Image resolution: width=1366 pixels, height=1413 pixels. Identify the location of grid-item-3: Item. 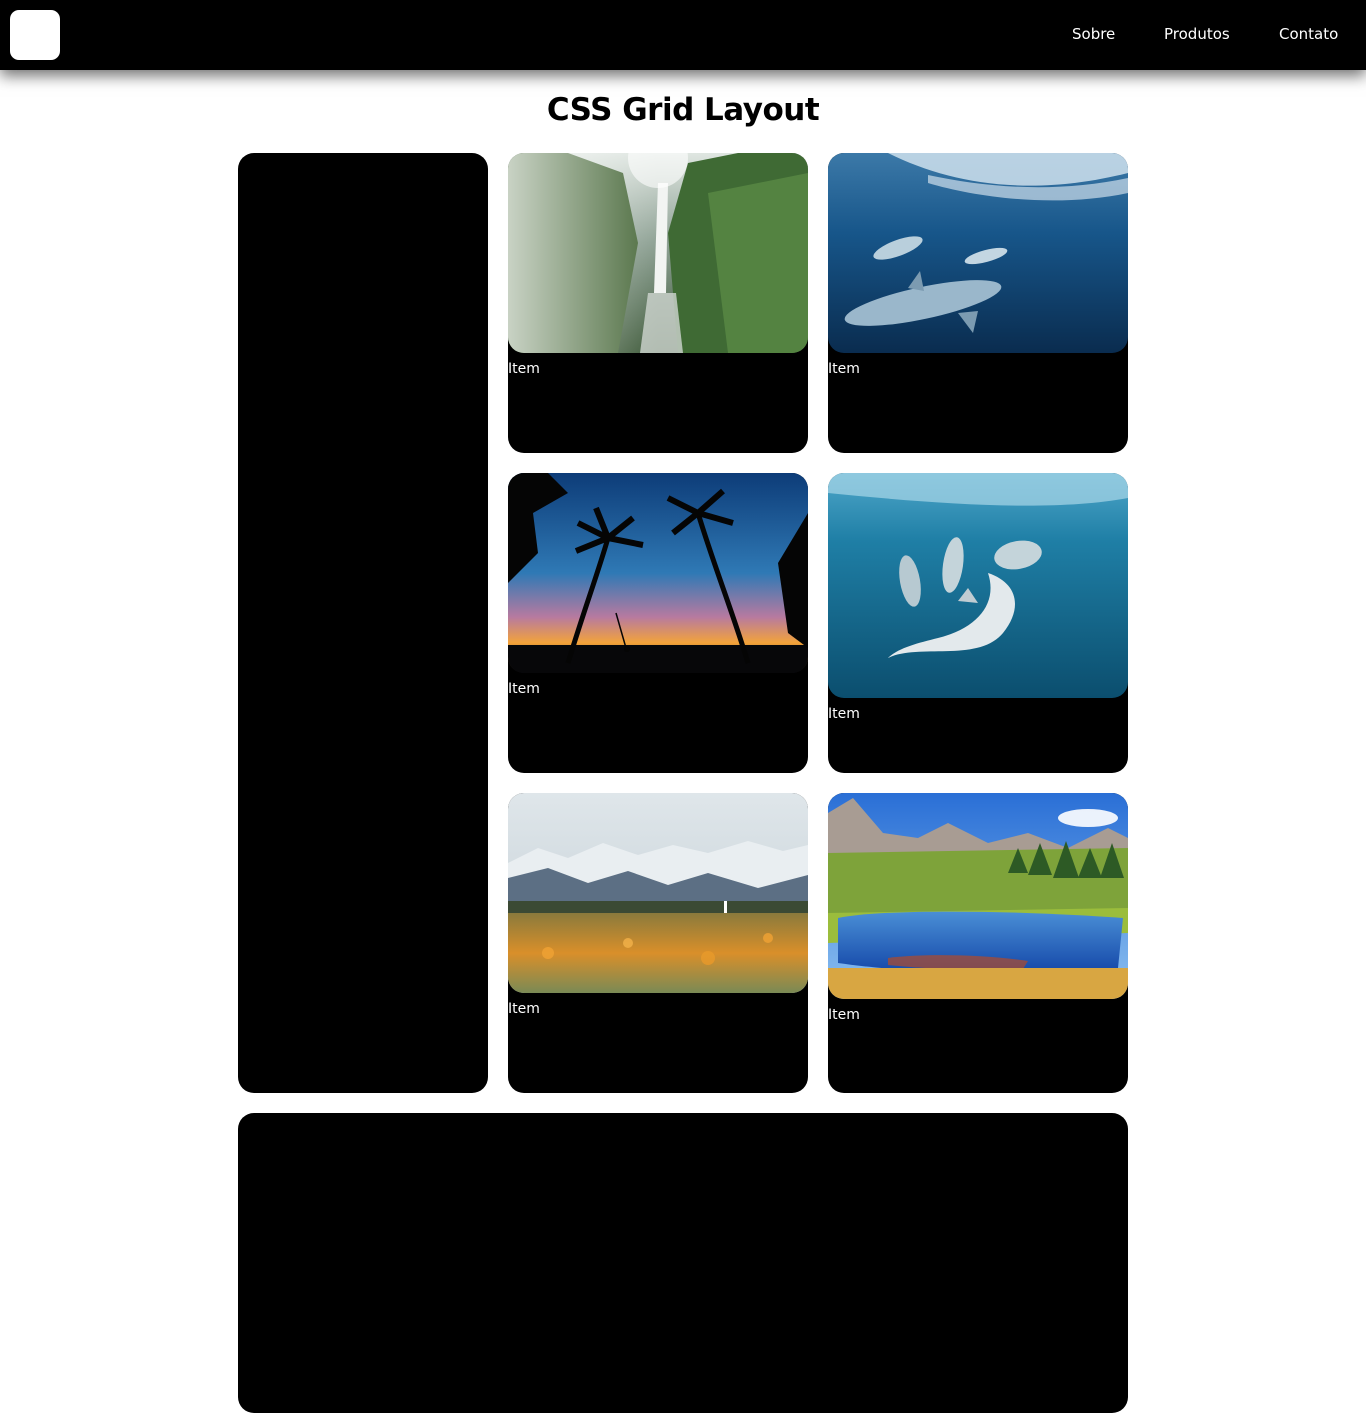
(652, 623).